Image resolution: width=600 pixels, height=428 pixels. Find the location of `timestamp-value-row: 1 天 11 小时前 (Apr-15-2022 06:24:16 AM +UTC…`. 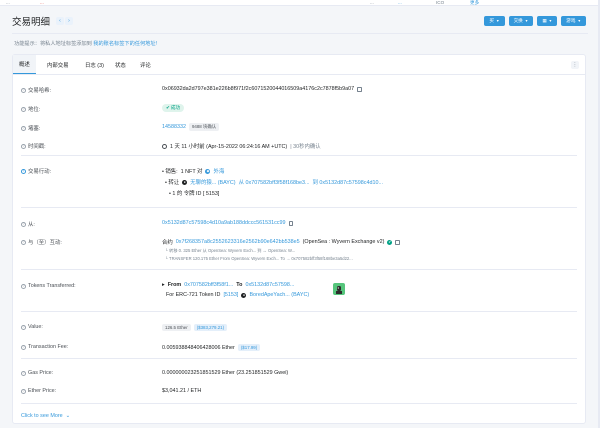

timestamp-value-row: 1 天 11 小时前 (Apr-15-2022 06:24:16 AM +UTC… is located at coordinates (241, 146).